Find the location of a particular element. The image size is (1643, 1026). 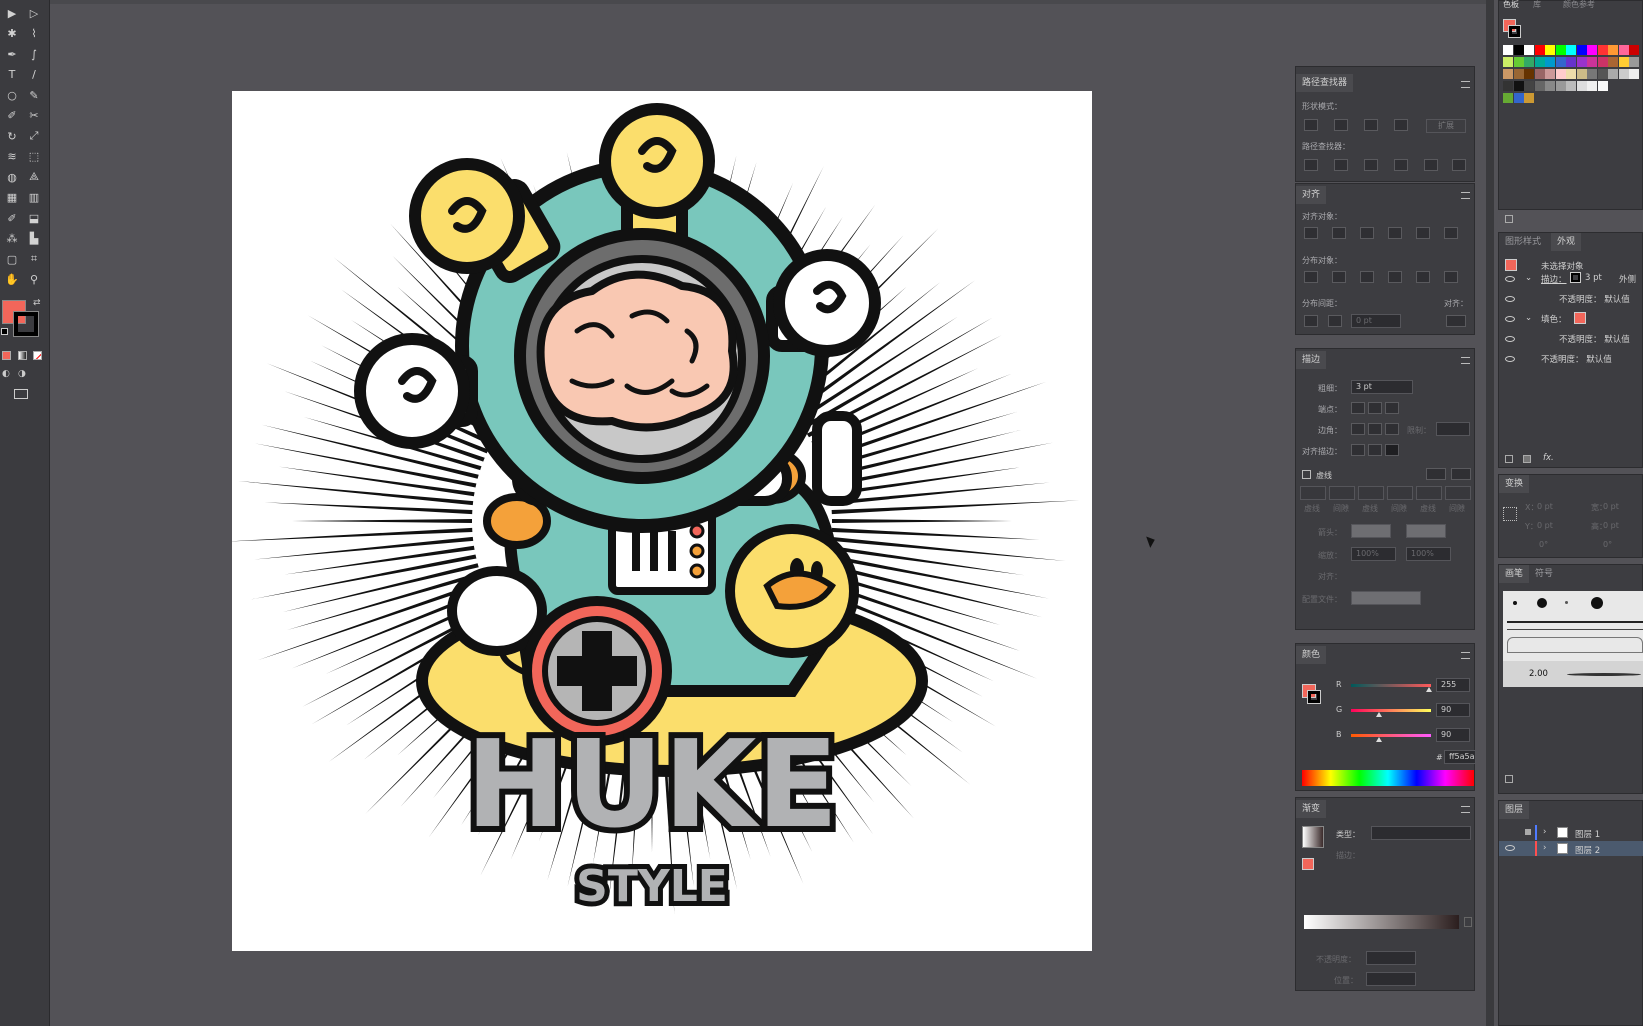

color-spectrum is located at coordinates (1388, 778).